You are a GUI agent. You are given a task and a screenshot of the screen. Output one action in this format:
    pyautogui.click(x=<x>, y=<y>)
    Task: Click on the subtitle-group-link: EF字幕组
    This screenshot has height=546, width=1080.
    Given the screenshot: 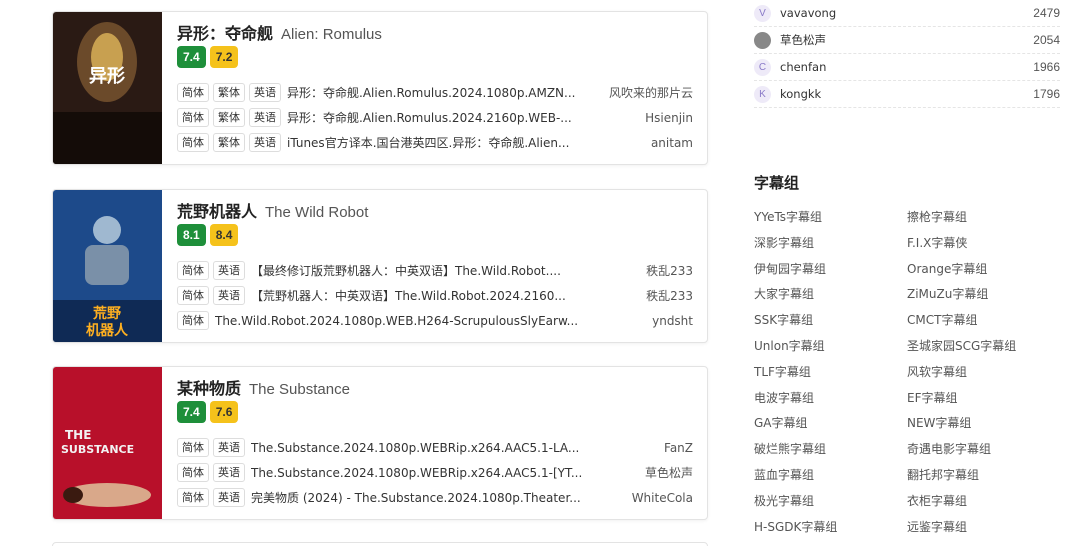 What is the action you would take?
    pyautogui.click(x=980, y=402)
    